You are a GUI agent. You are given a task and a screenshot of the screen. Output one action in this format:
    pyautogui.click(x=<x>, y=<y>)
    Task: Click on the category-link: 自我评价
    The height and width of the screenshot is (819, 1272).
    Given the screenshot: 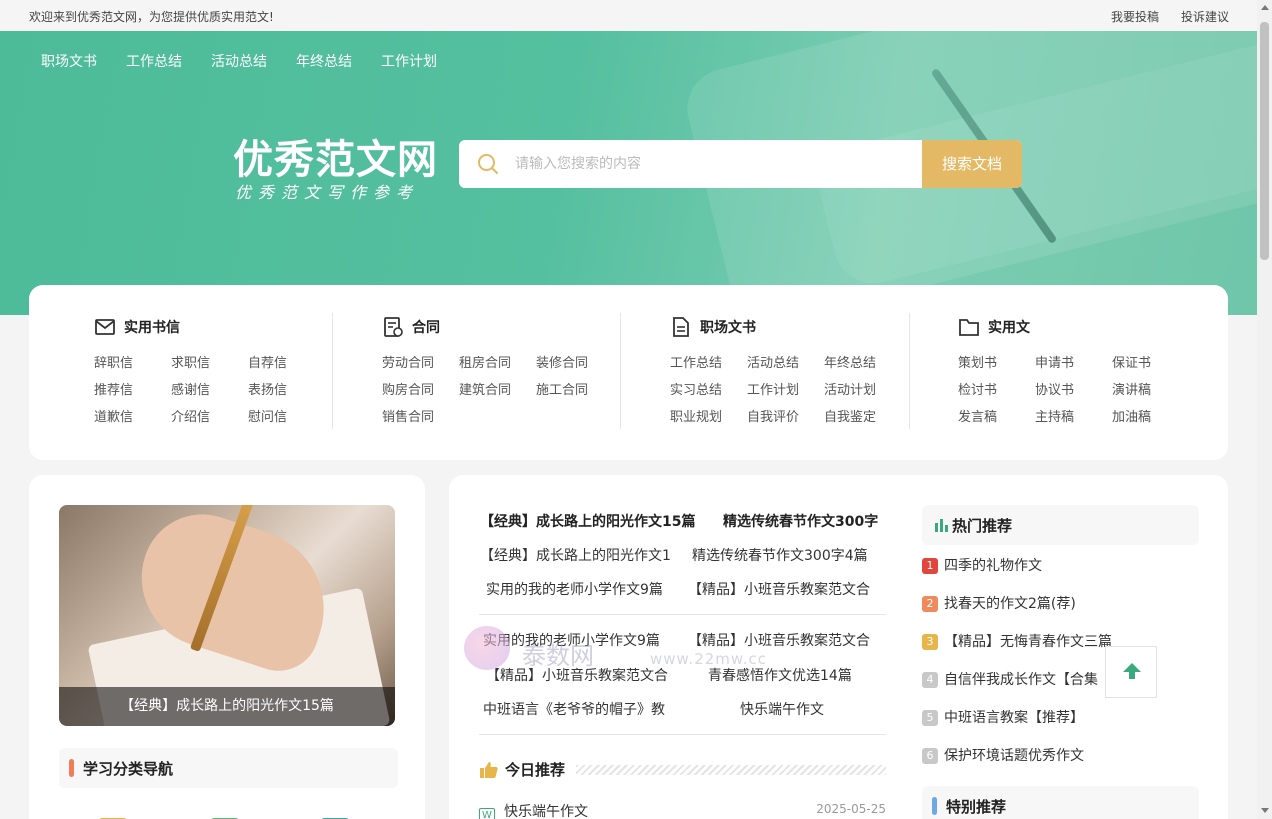 What is the action you would take?
    pyautogui.click(x=785, y=415)
    